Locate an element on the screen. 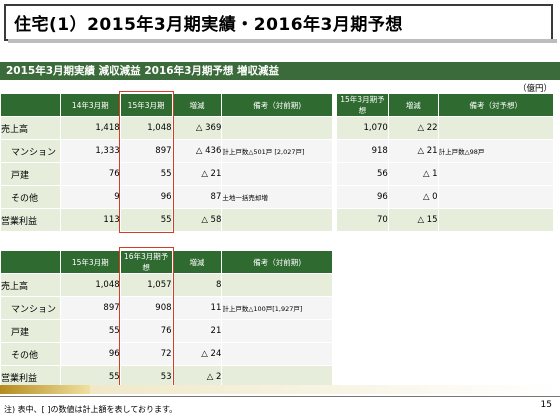  table-row: 56 △ 1 is located at coordinates (445, 174).